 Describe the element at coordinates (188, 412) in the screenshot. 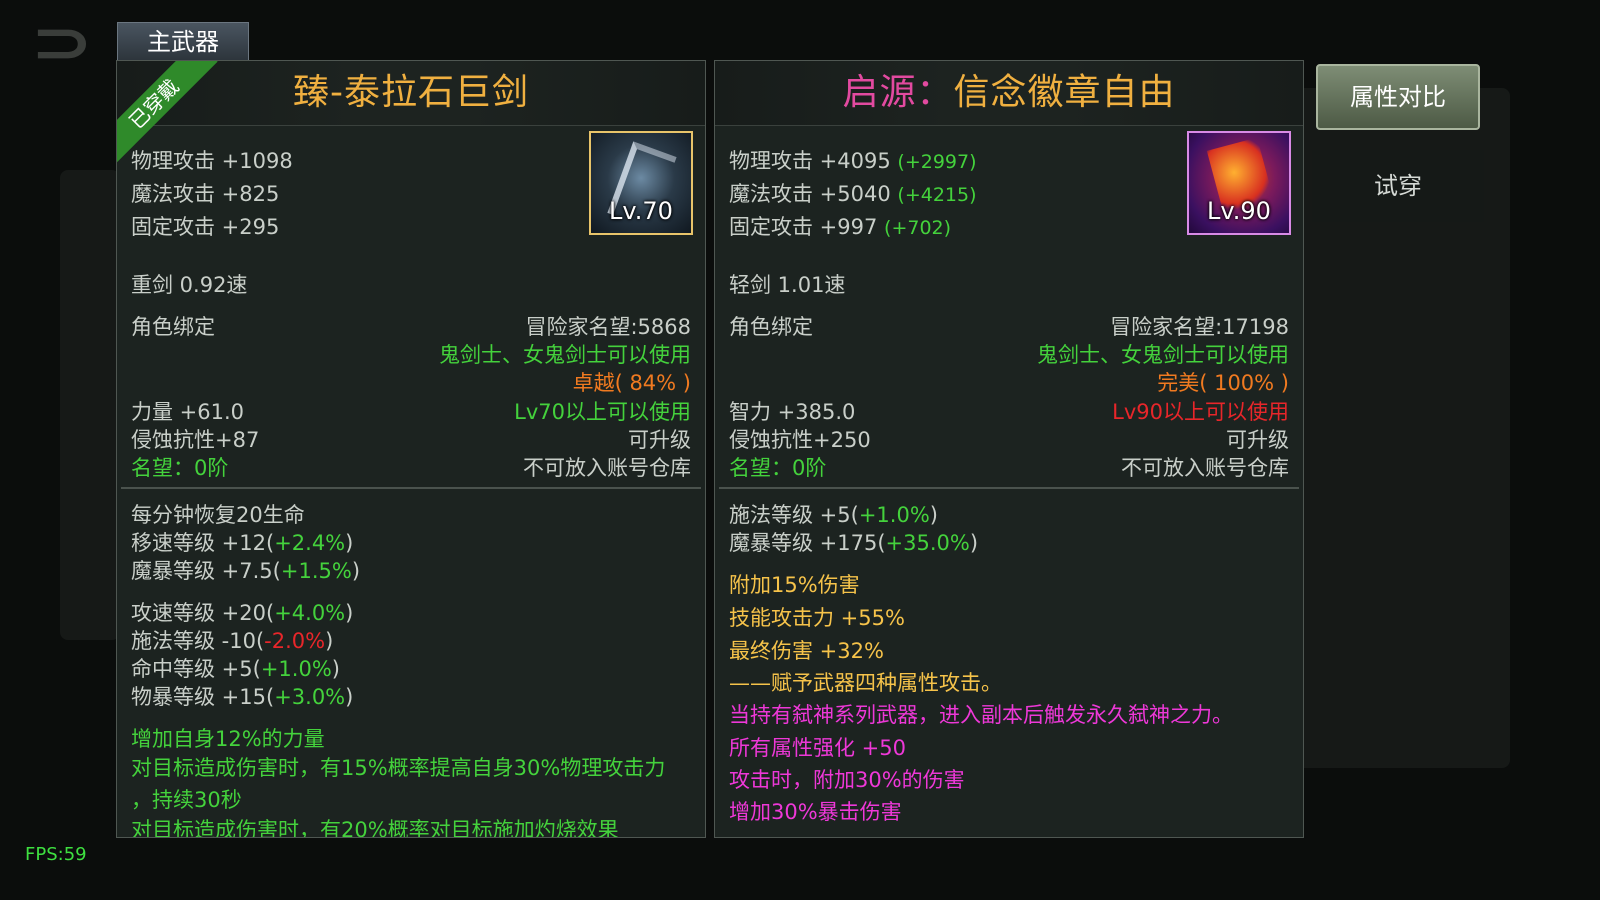

I see `main-attribute: 力量 +61.0` at that location.